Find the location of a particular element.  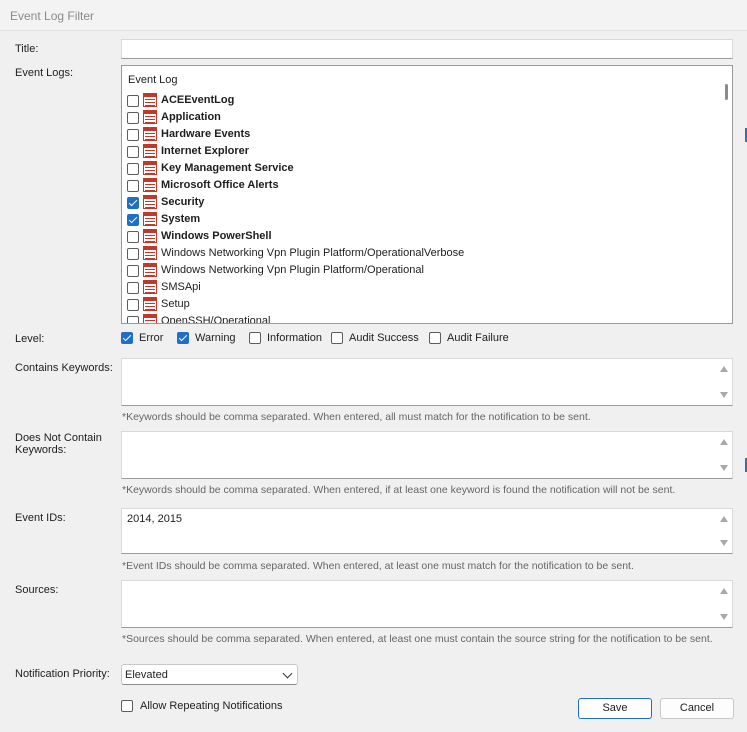

event-log-name: SMSApi is located at coordinates (181, 287).